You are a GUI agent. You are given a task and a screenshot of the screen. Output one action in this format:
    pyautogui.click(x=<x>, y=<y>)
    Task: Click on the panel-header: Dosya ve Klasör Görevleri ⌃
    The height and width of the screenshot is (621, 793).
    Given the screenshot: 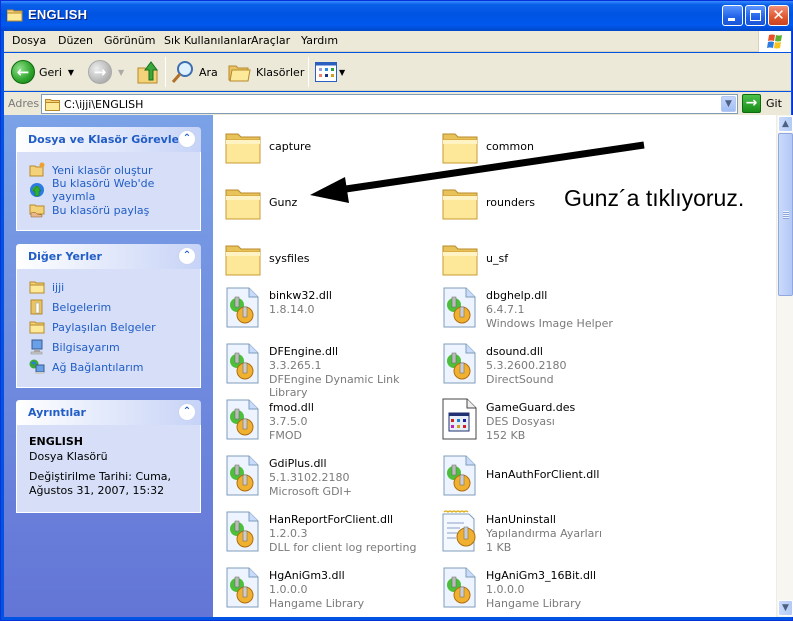 What is the action you would take?
    pyautogui.click(x=108, y=139)
    